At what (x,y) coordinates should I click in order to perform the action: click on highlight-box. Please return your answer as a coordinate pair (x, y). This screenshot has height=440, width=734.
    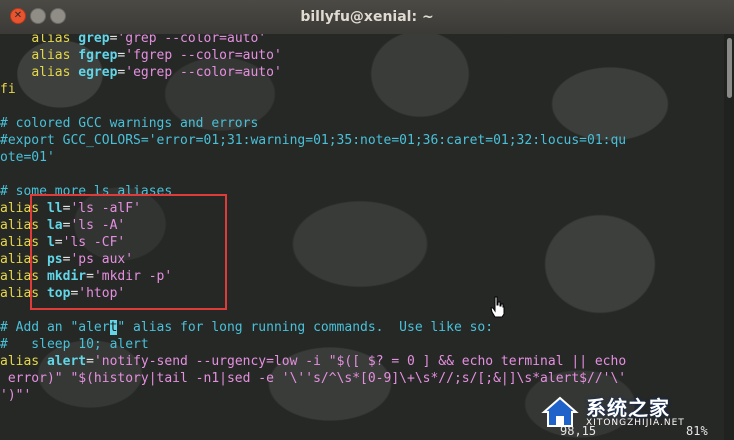
    Looking at the image, I should click on (128, 252).